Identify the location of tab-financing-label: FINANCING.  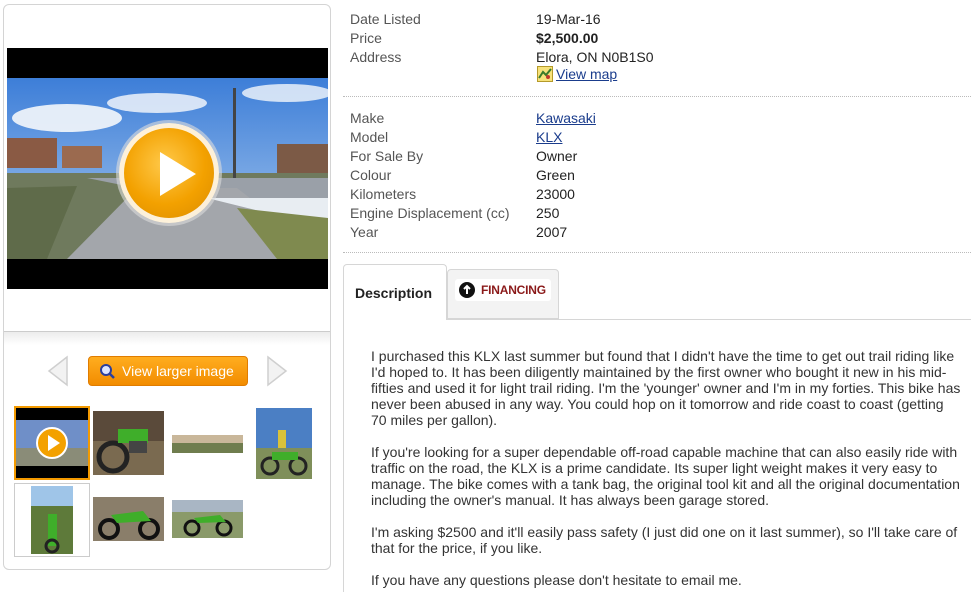
(513, 290).